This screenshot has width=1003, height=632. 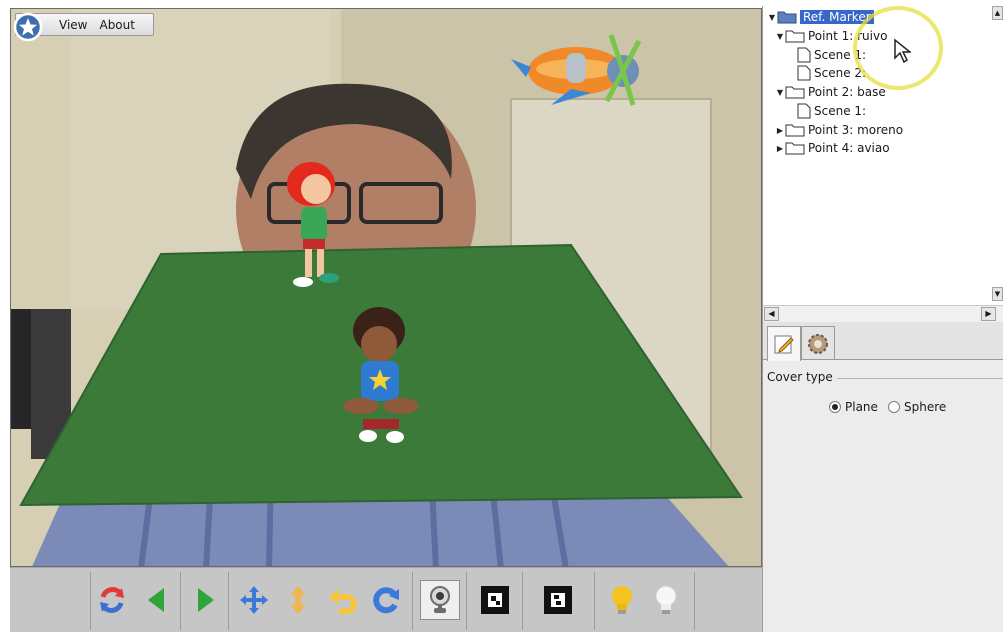 What do you see at coordinates (883, 313) in the screenshot?
I see `horizontal-scrollbar: ◀ ▶` at bounding box center [883, 313].